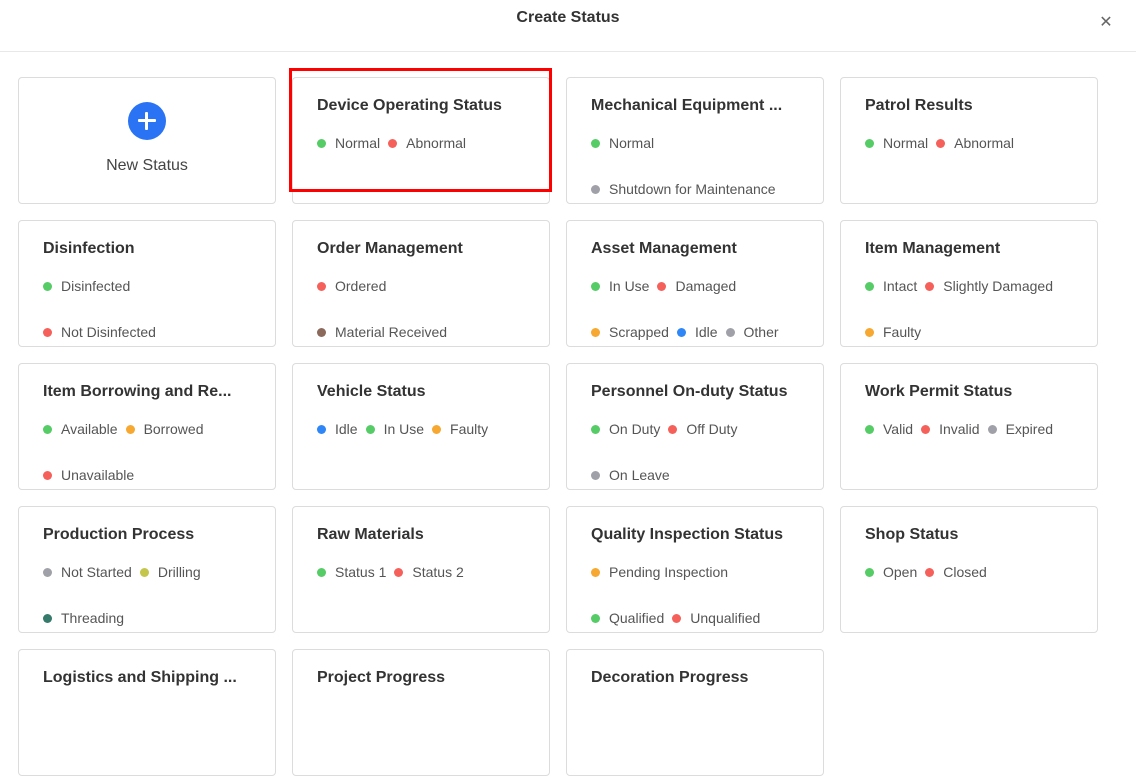  I want to click on status-tag: Intact, so click(891, 286).